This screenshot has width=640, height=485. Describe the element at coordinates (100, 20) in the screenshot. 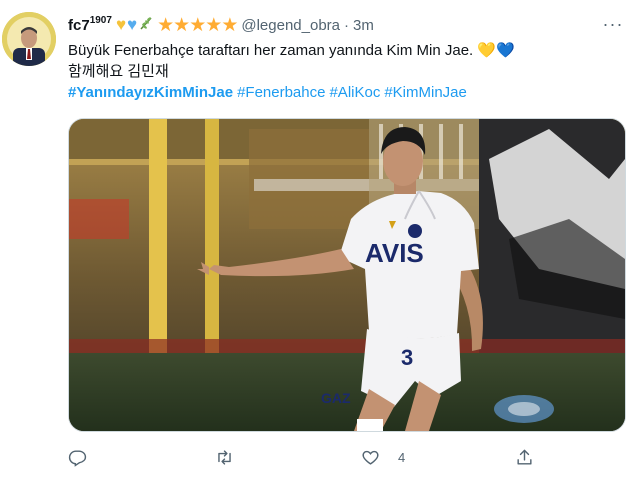

I see `display-name-superscript: 1907` at that location.